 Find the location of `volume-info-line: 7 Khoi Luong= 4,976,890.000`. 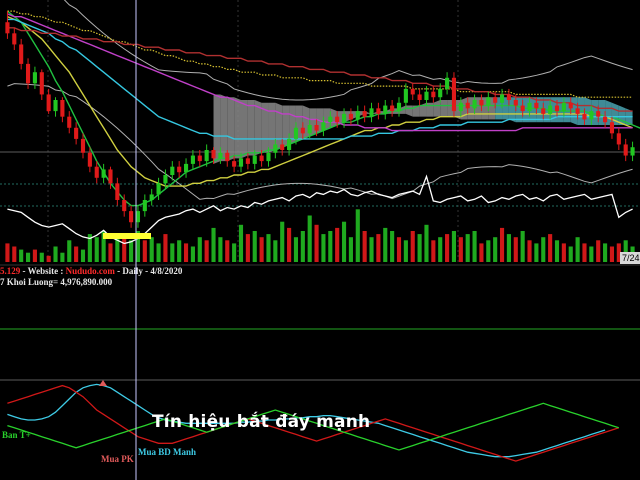

volume-info-line: 7 Khoi Luong= 4,976,890.000 is located at coordinates (56, 282).